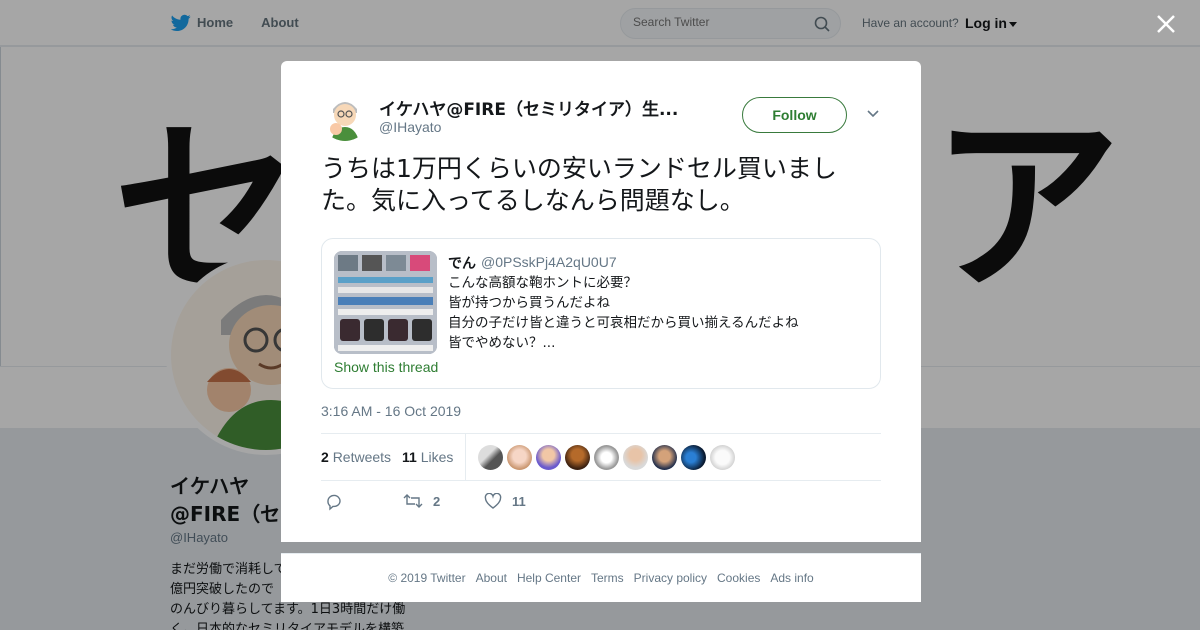 The width and height of the screenshot is (1200, 630). I want to click on chevron-down-icon, so click(873, 114).